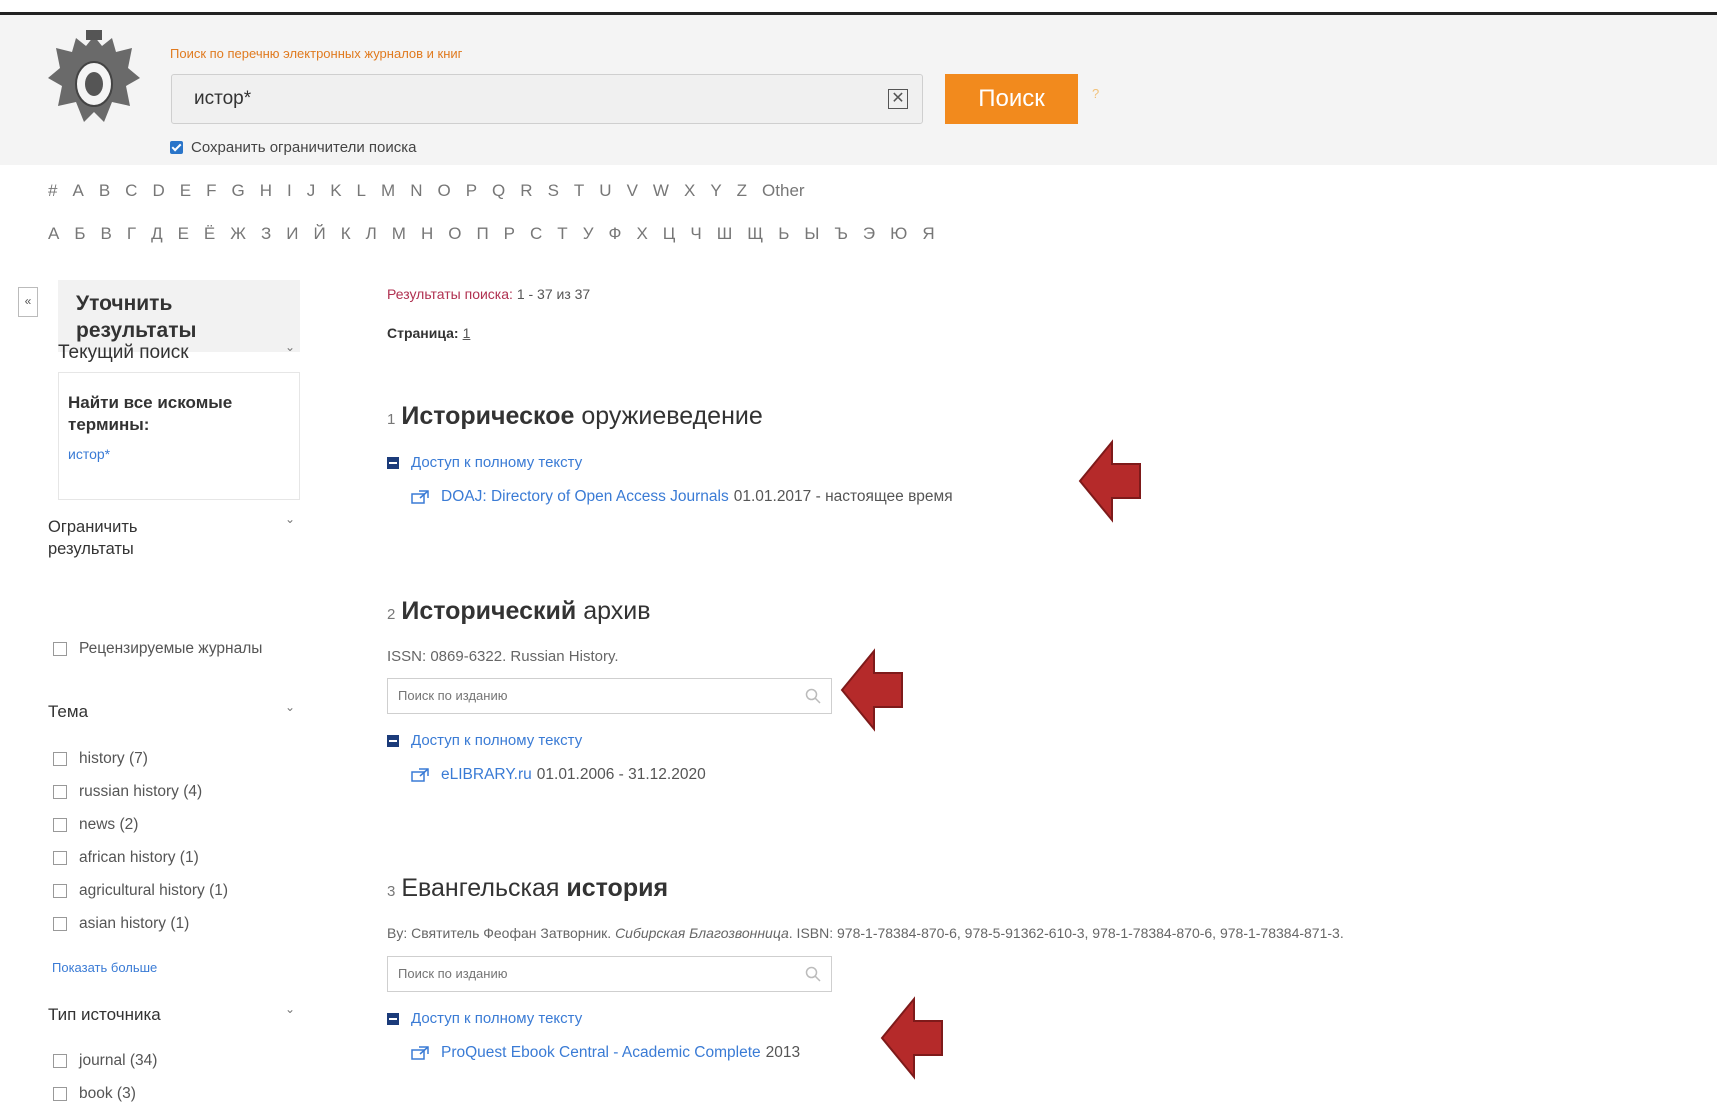 Image resolution: width=1717 pixels, height=1115 pixels. What do you see at coordinates (715, 191) in the screenshot?
I see `alphabet-latin-letter: Y` at bounding box center [715, 191].